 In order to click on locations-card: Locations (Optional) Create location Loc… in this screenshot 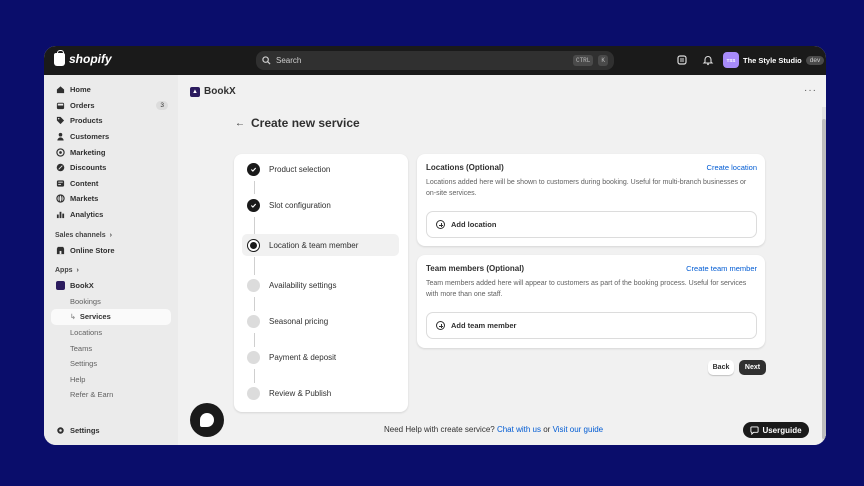, I will do `click(591, 200)`.